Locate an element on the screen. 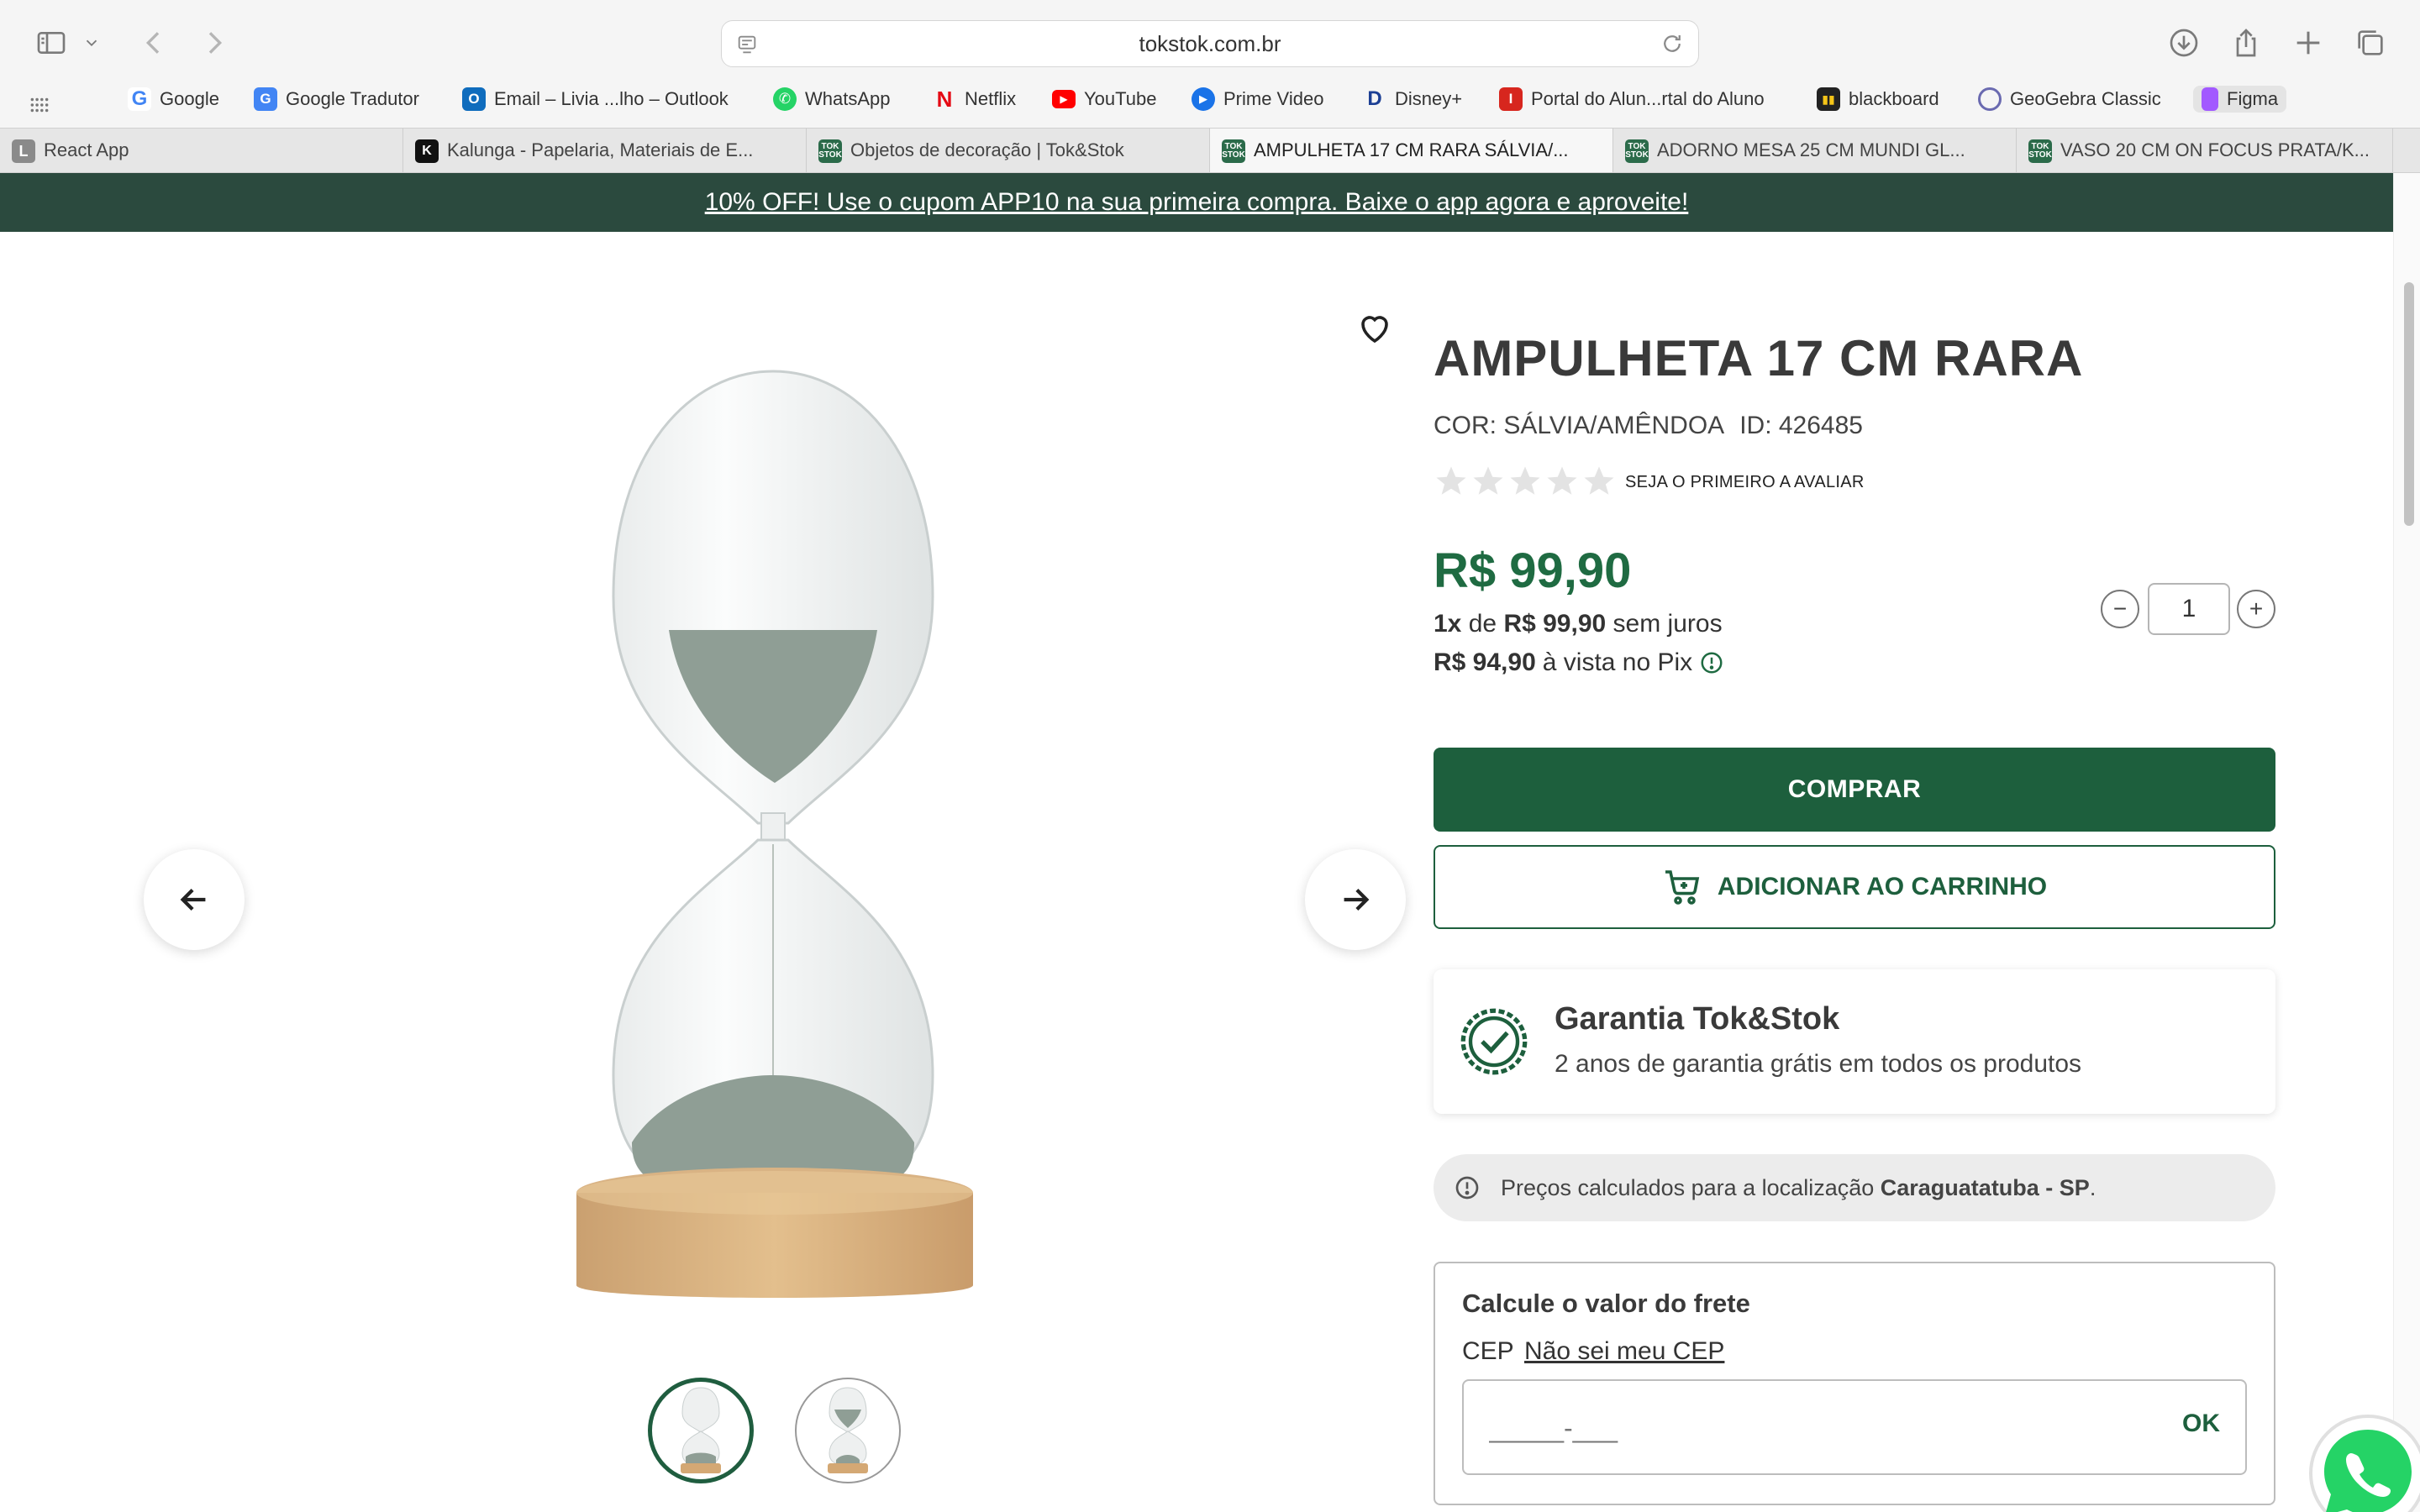 Image resolution: width=2420 pixels, height=1512 pixels. installment-amount: R$ 99,90 is located at coordinates (1555, 624).